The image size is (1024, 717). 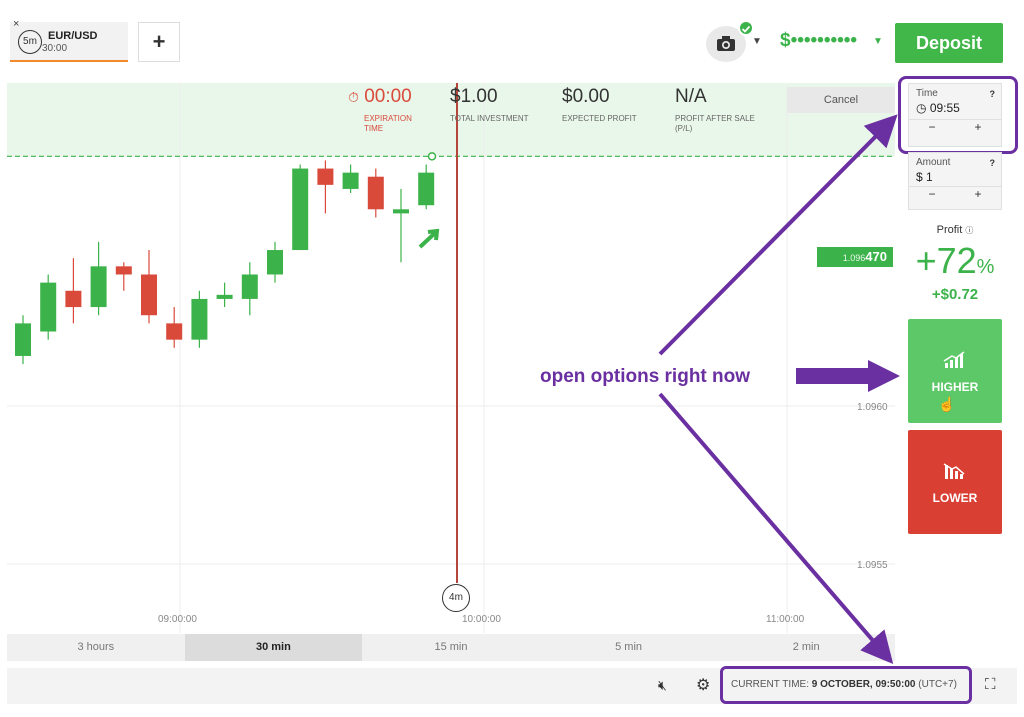 I want to click on trend-arrow-icon, so click(x=429, y=238).